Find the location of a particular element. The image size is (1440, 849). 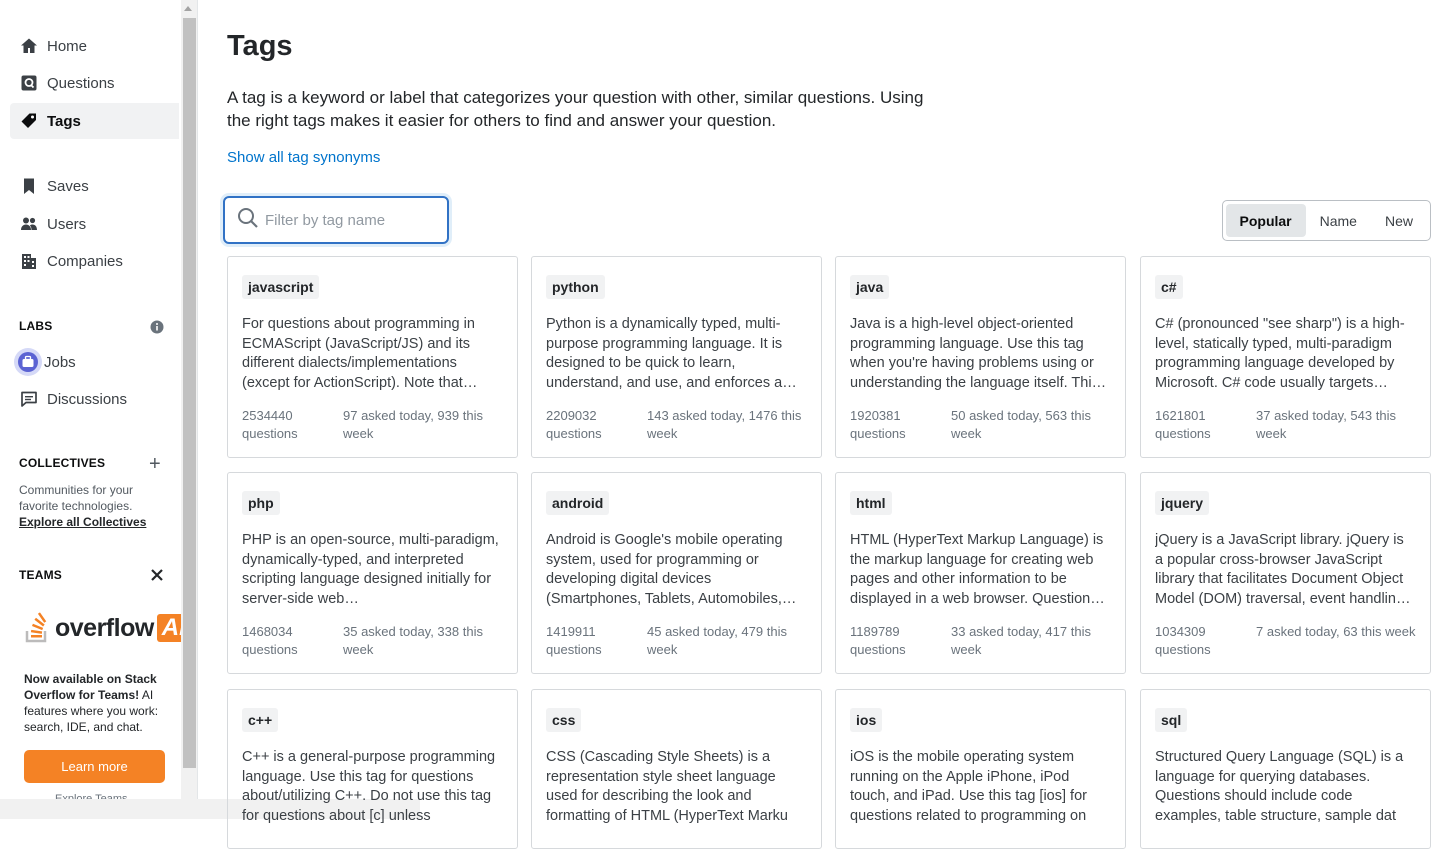

nav-discussions: Discussions is located at coordinates (94, 399).